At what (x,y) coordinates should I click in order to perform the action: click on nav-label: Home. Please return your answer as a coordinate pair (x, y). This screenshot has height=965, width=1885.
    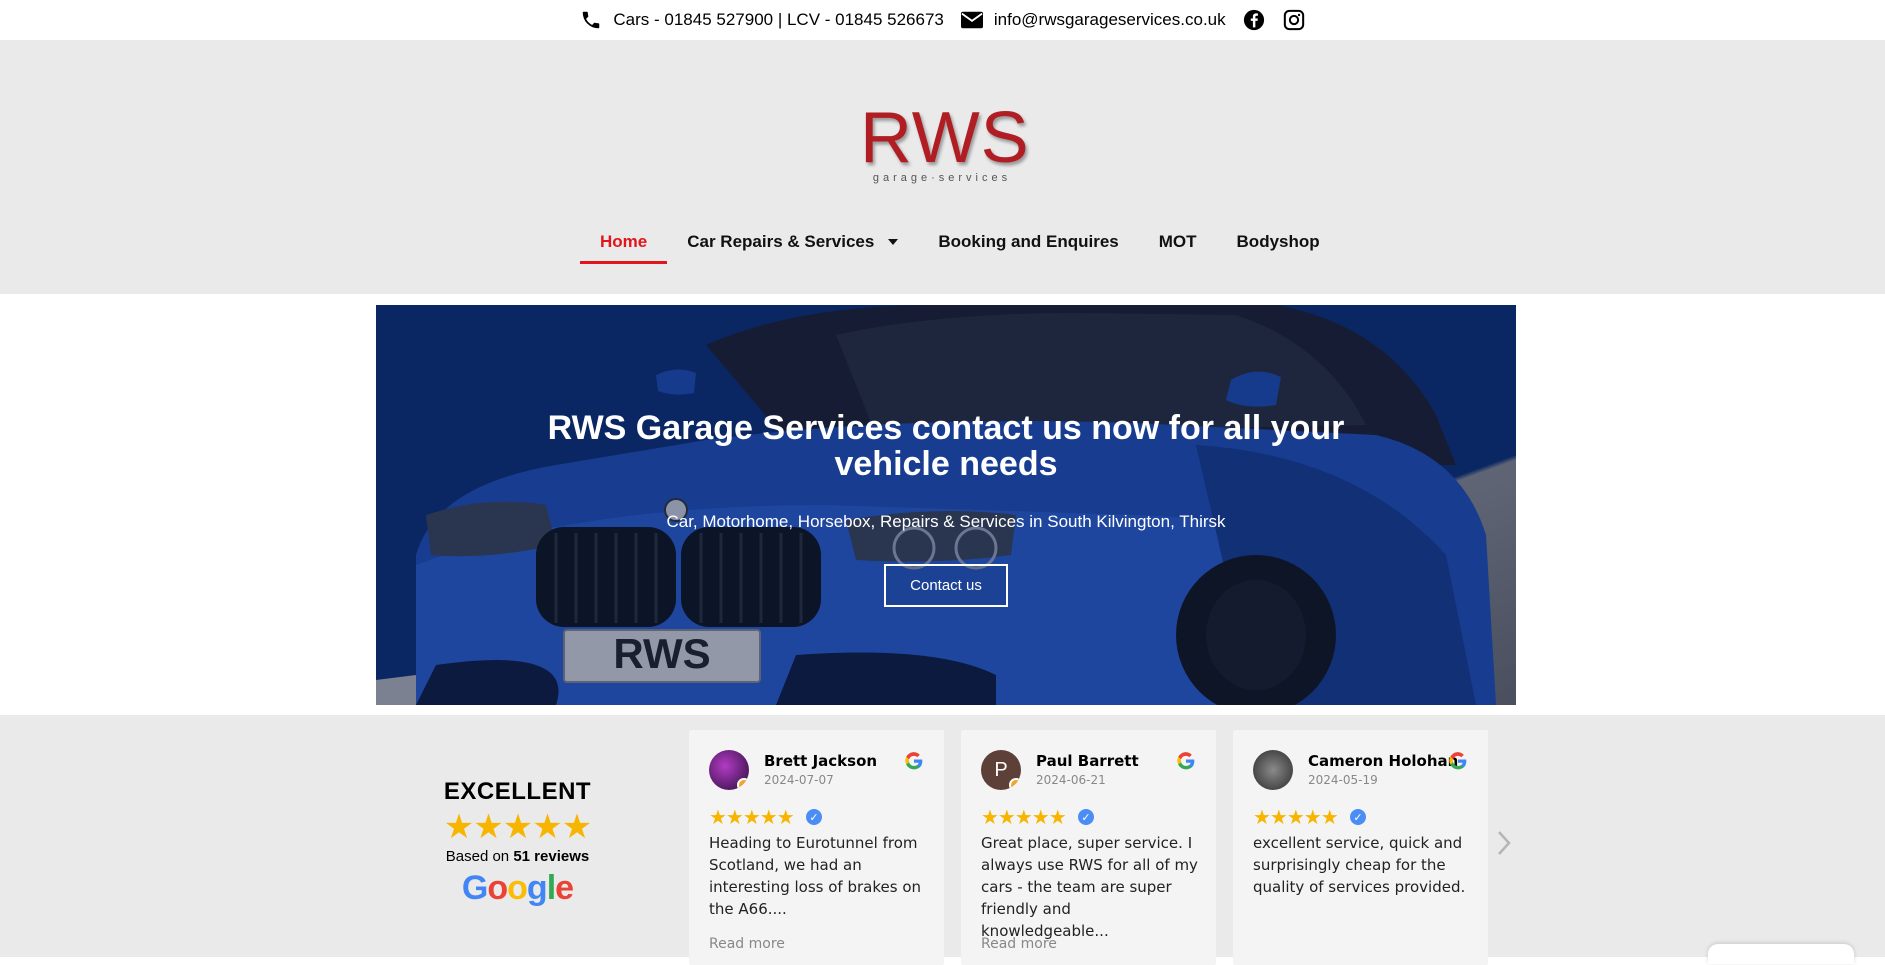
    Looking at the image, I should click on (624, 241).